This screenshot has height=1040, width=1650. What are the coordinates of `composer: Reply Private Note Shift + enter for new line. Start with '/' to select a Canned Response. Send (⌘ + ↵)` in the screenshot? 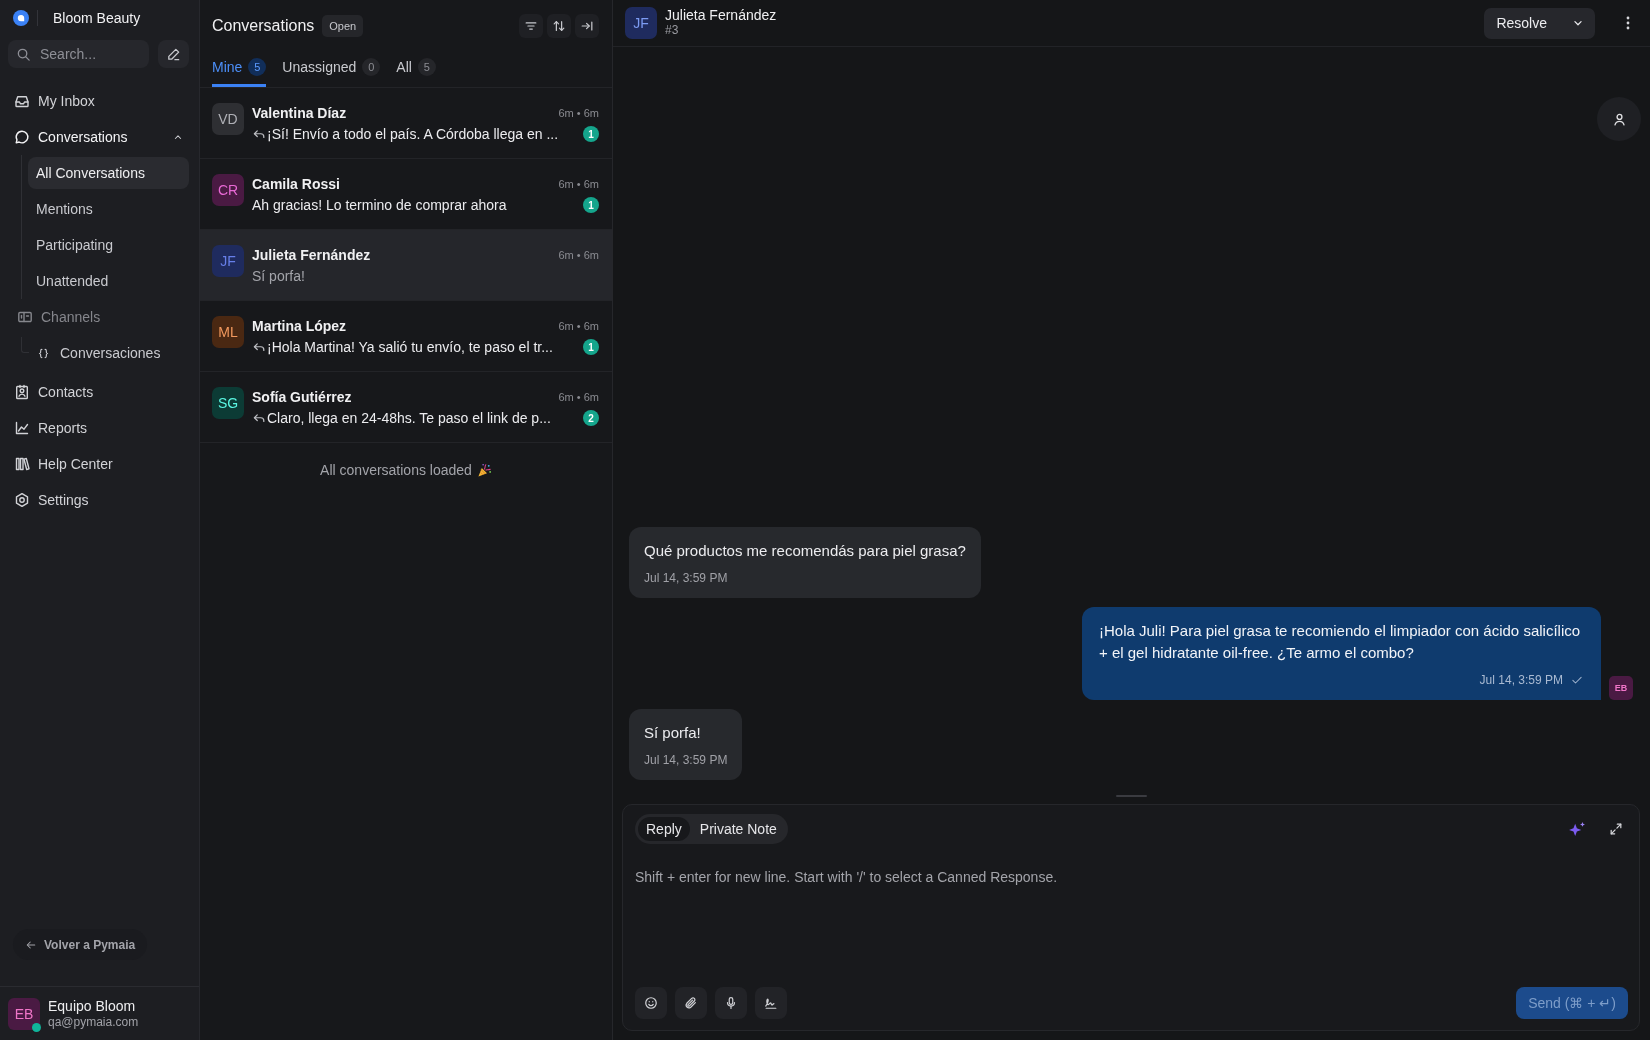 It's located at (1131, 917).